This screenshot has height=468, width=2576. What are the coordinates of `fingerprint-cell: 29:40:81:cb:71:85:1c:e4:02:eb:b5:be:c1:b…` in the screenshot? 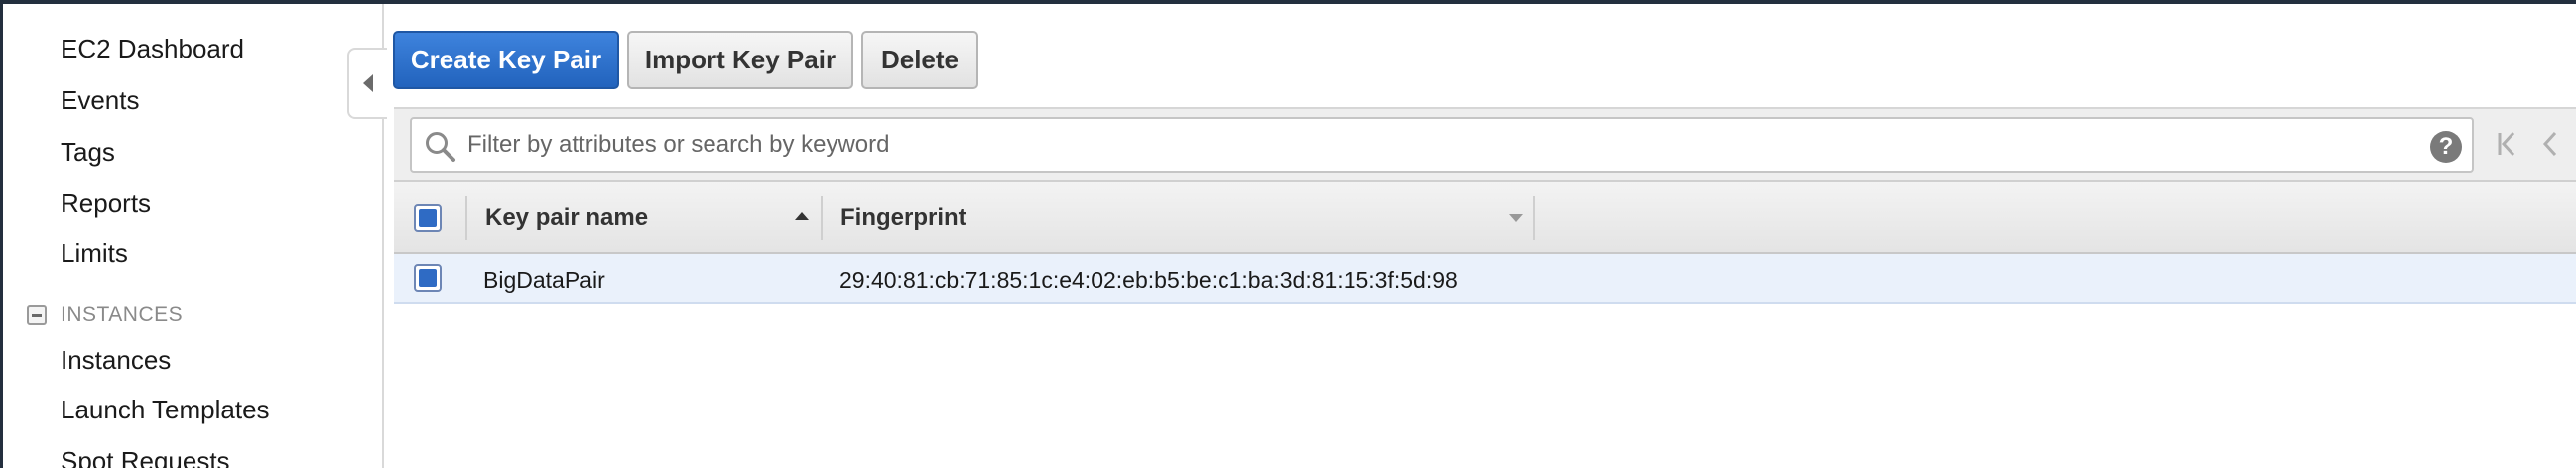 It's located at (1149, 279).